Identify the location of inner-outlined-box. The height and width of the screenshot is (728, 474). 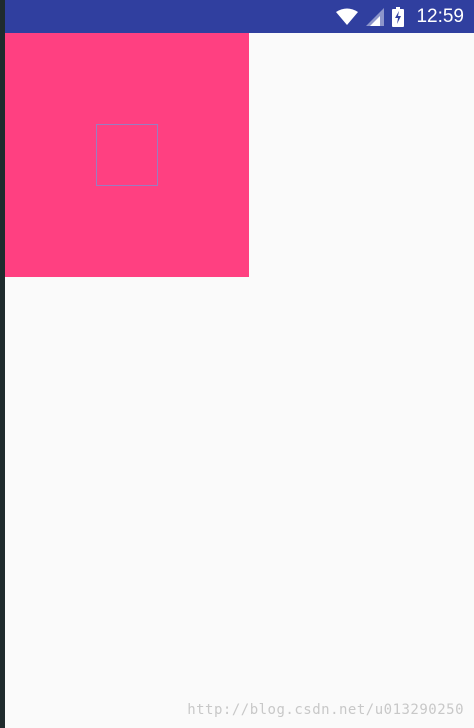
(127, 155).